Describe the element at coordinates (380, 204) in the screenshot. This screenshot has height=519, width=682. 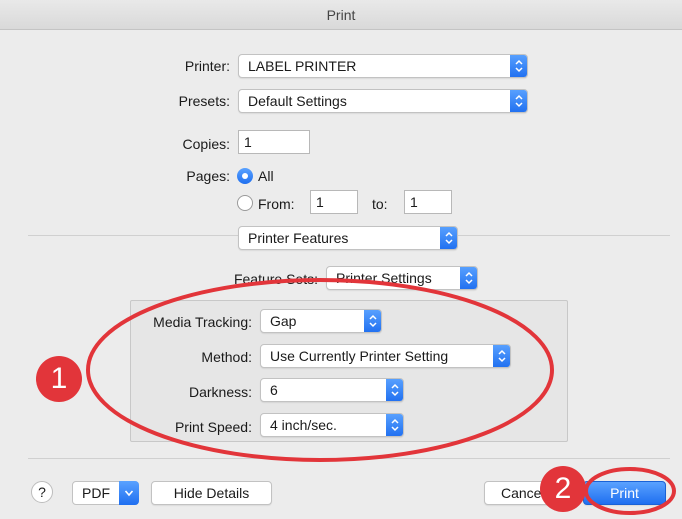
I see `pages-to-label: to:` at that location.